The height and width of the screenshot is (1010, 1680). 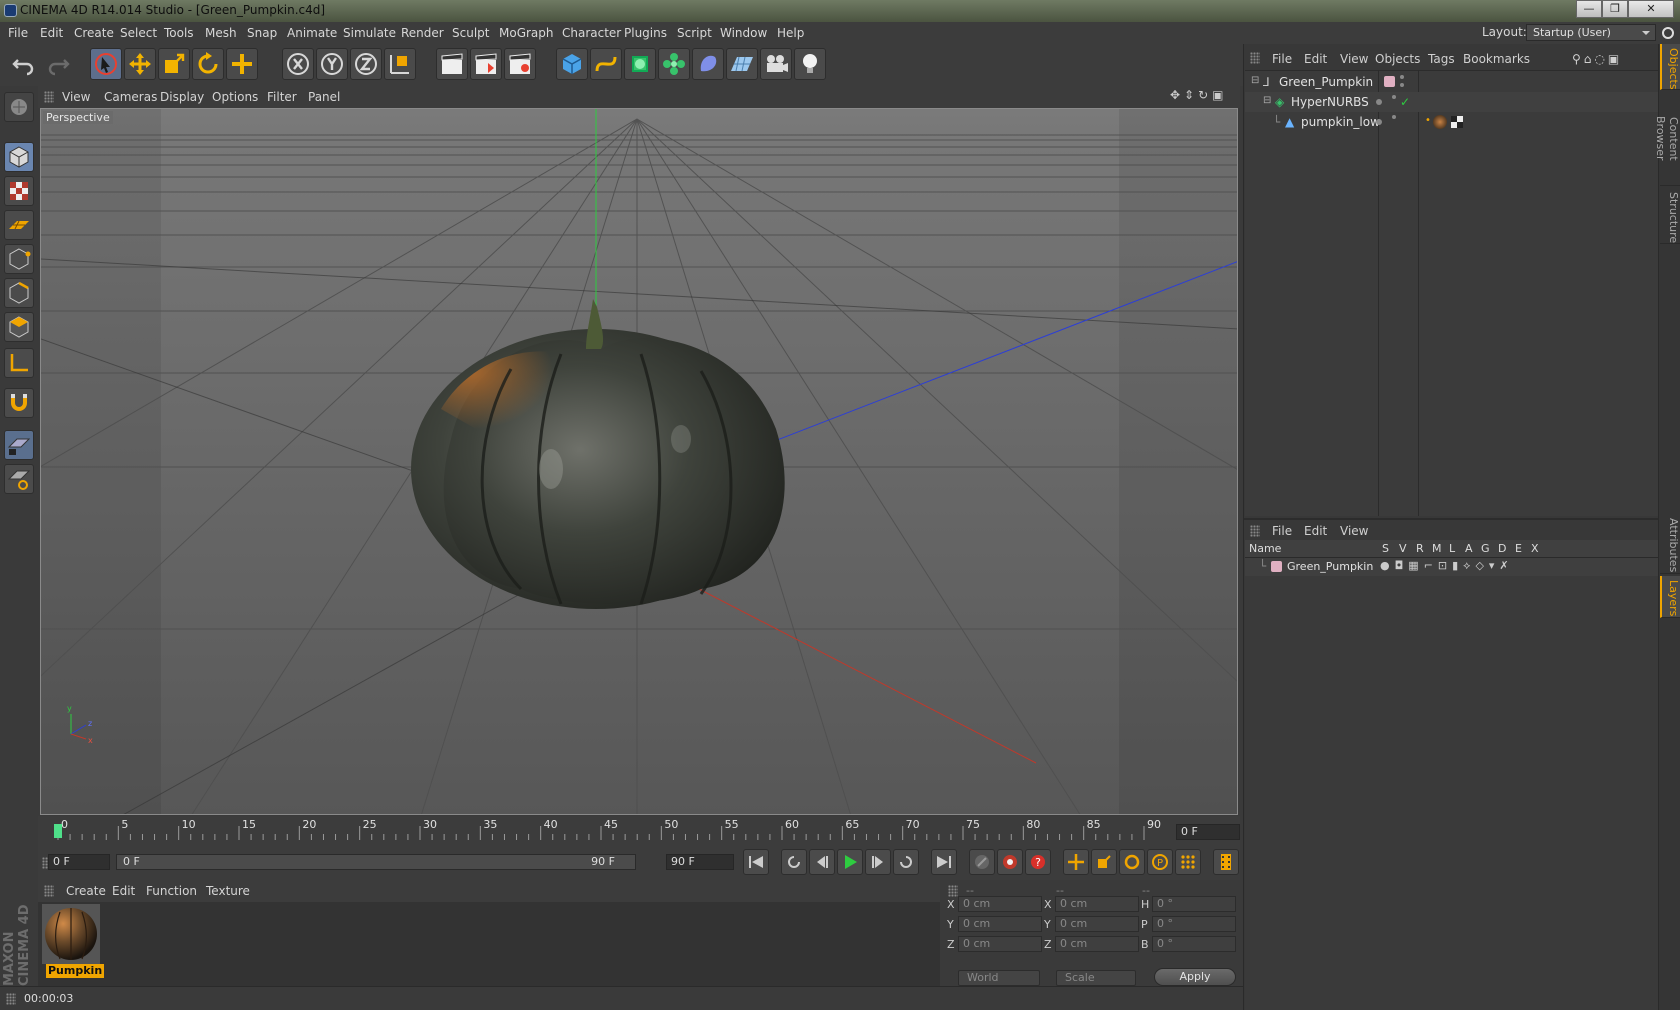 What do you see at coordinates (19, 327) in the screenshot?
I see `polygons-mode-button` at bounding box center [19, 327].